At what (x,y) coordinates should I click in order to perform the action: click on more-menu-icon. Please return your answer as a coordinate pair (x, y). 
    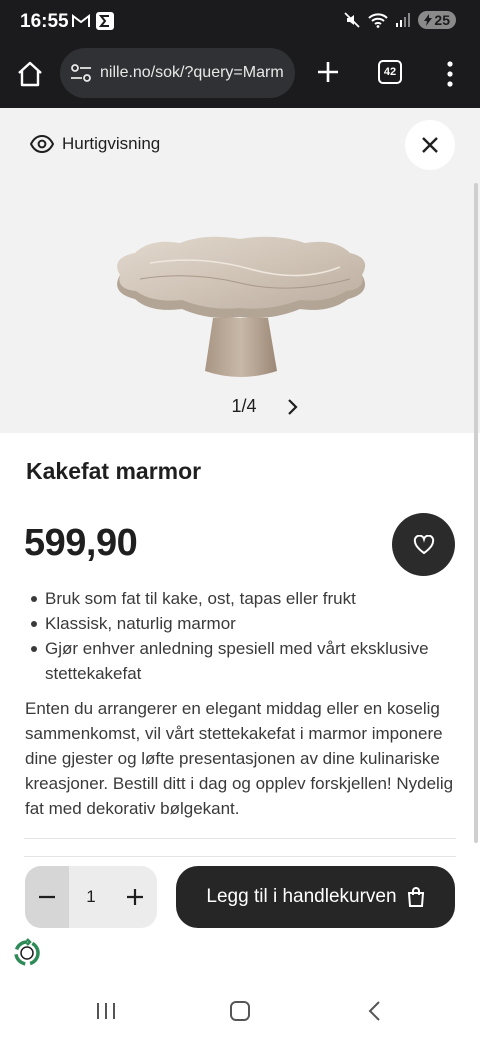
    Looking at the image, I should click on (450, 74).